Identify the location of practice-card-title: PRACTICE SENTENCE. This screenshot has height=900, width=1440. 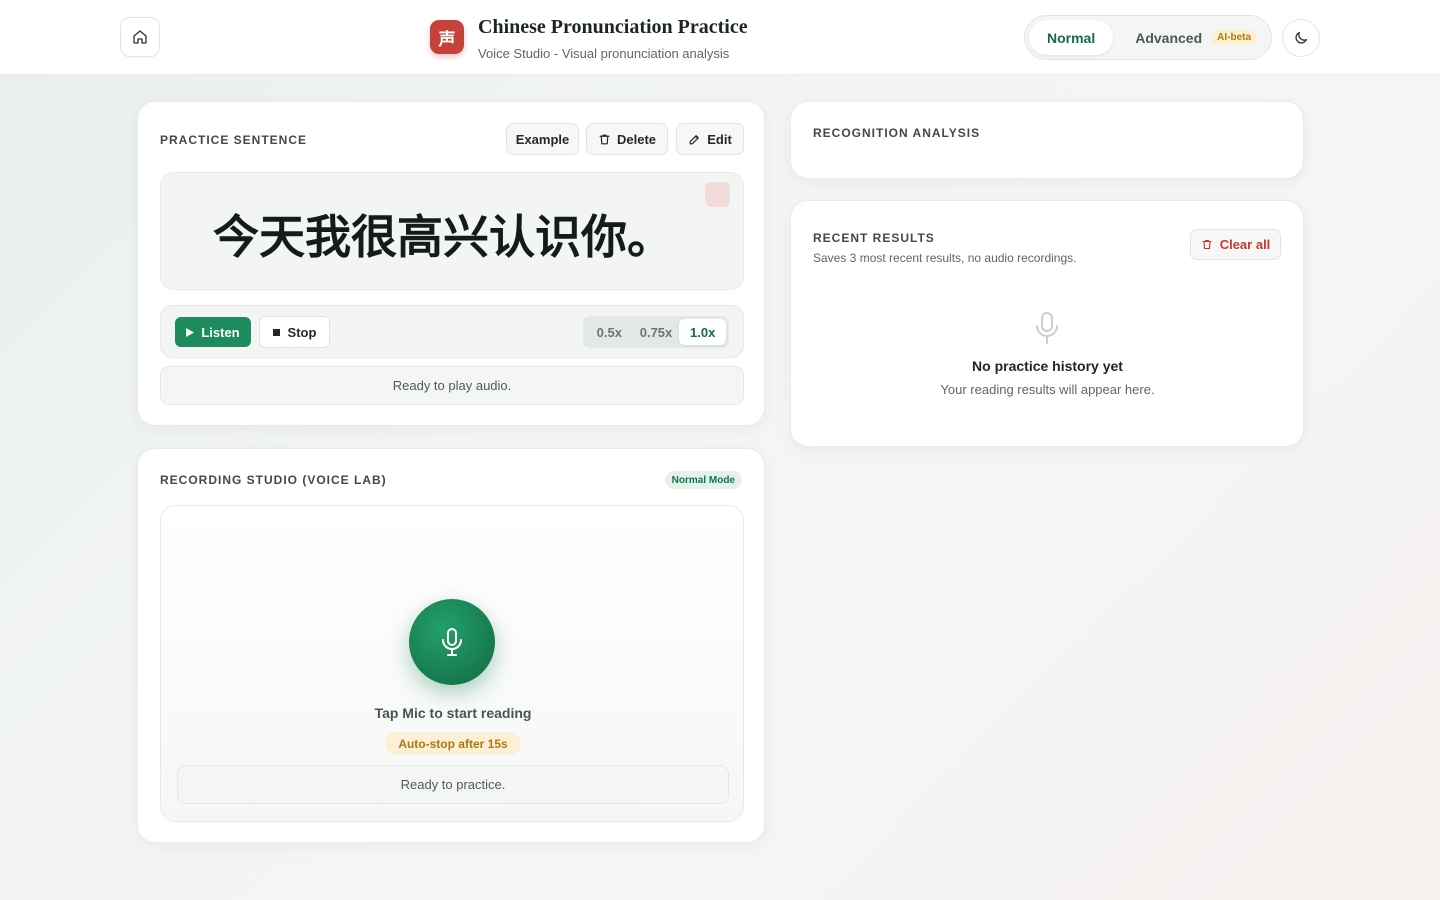
(234, 140).